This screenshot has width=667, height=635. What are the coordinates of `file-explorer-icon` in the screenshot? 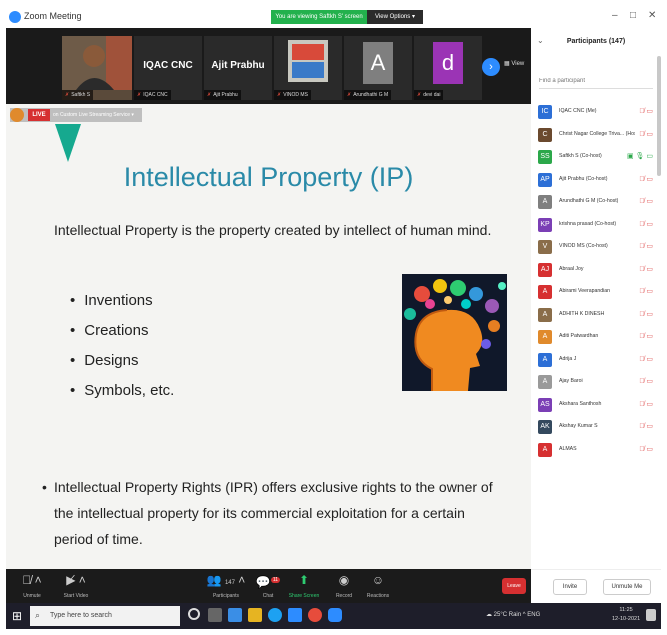 It's located at (255, 615).